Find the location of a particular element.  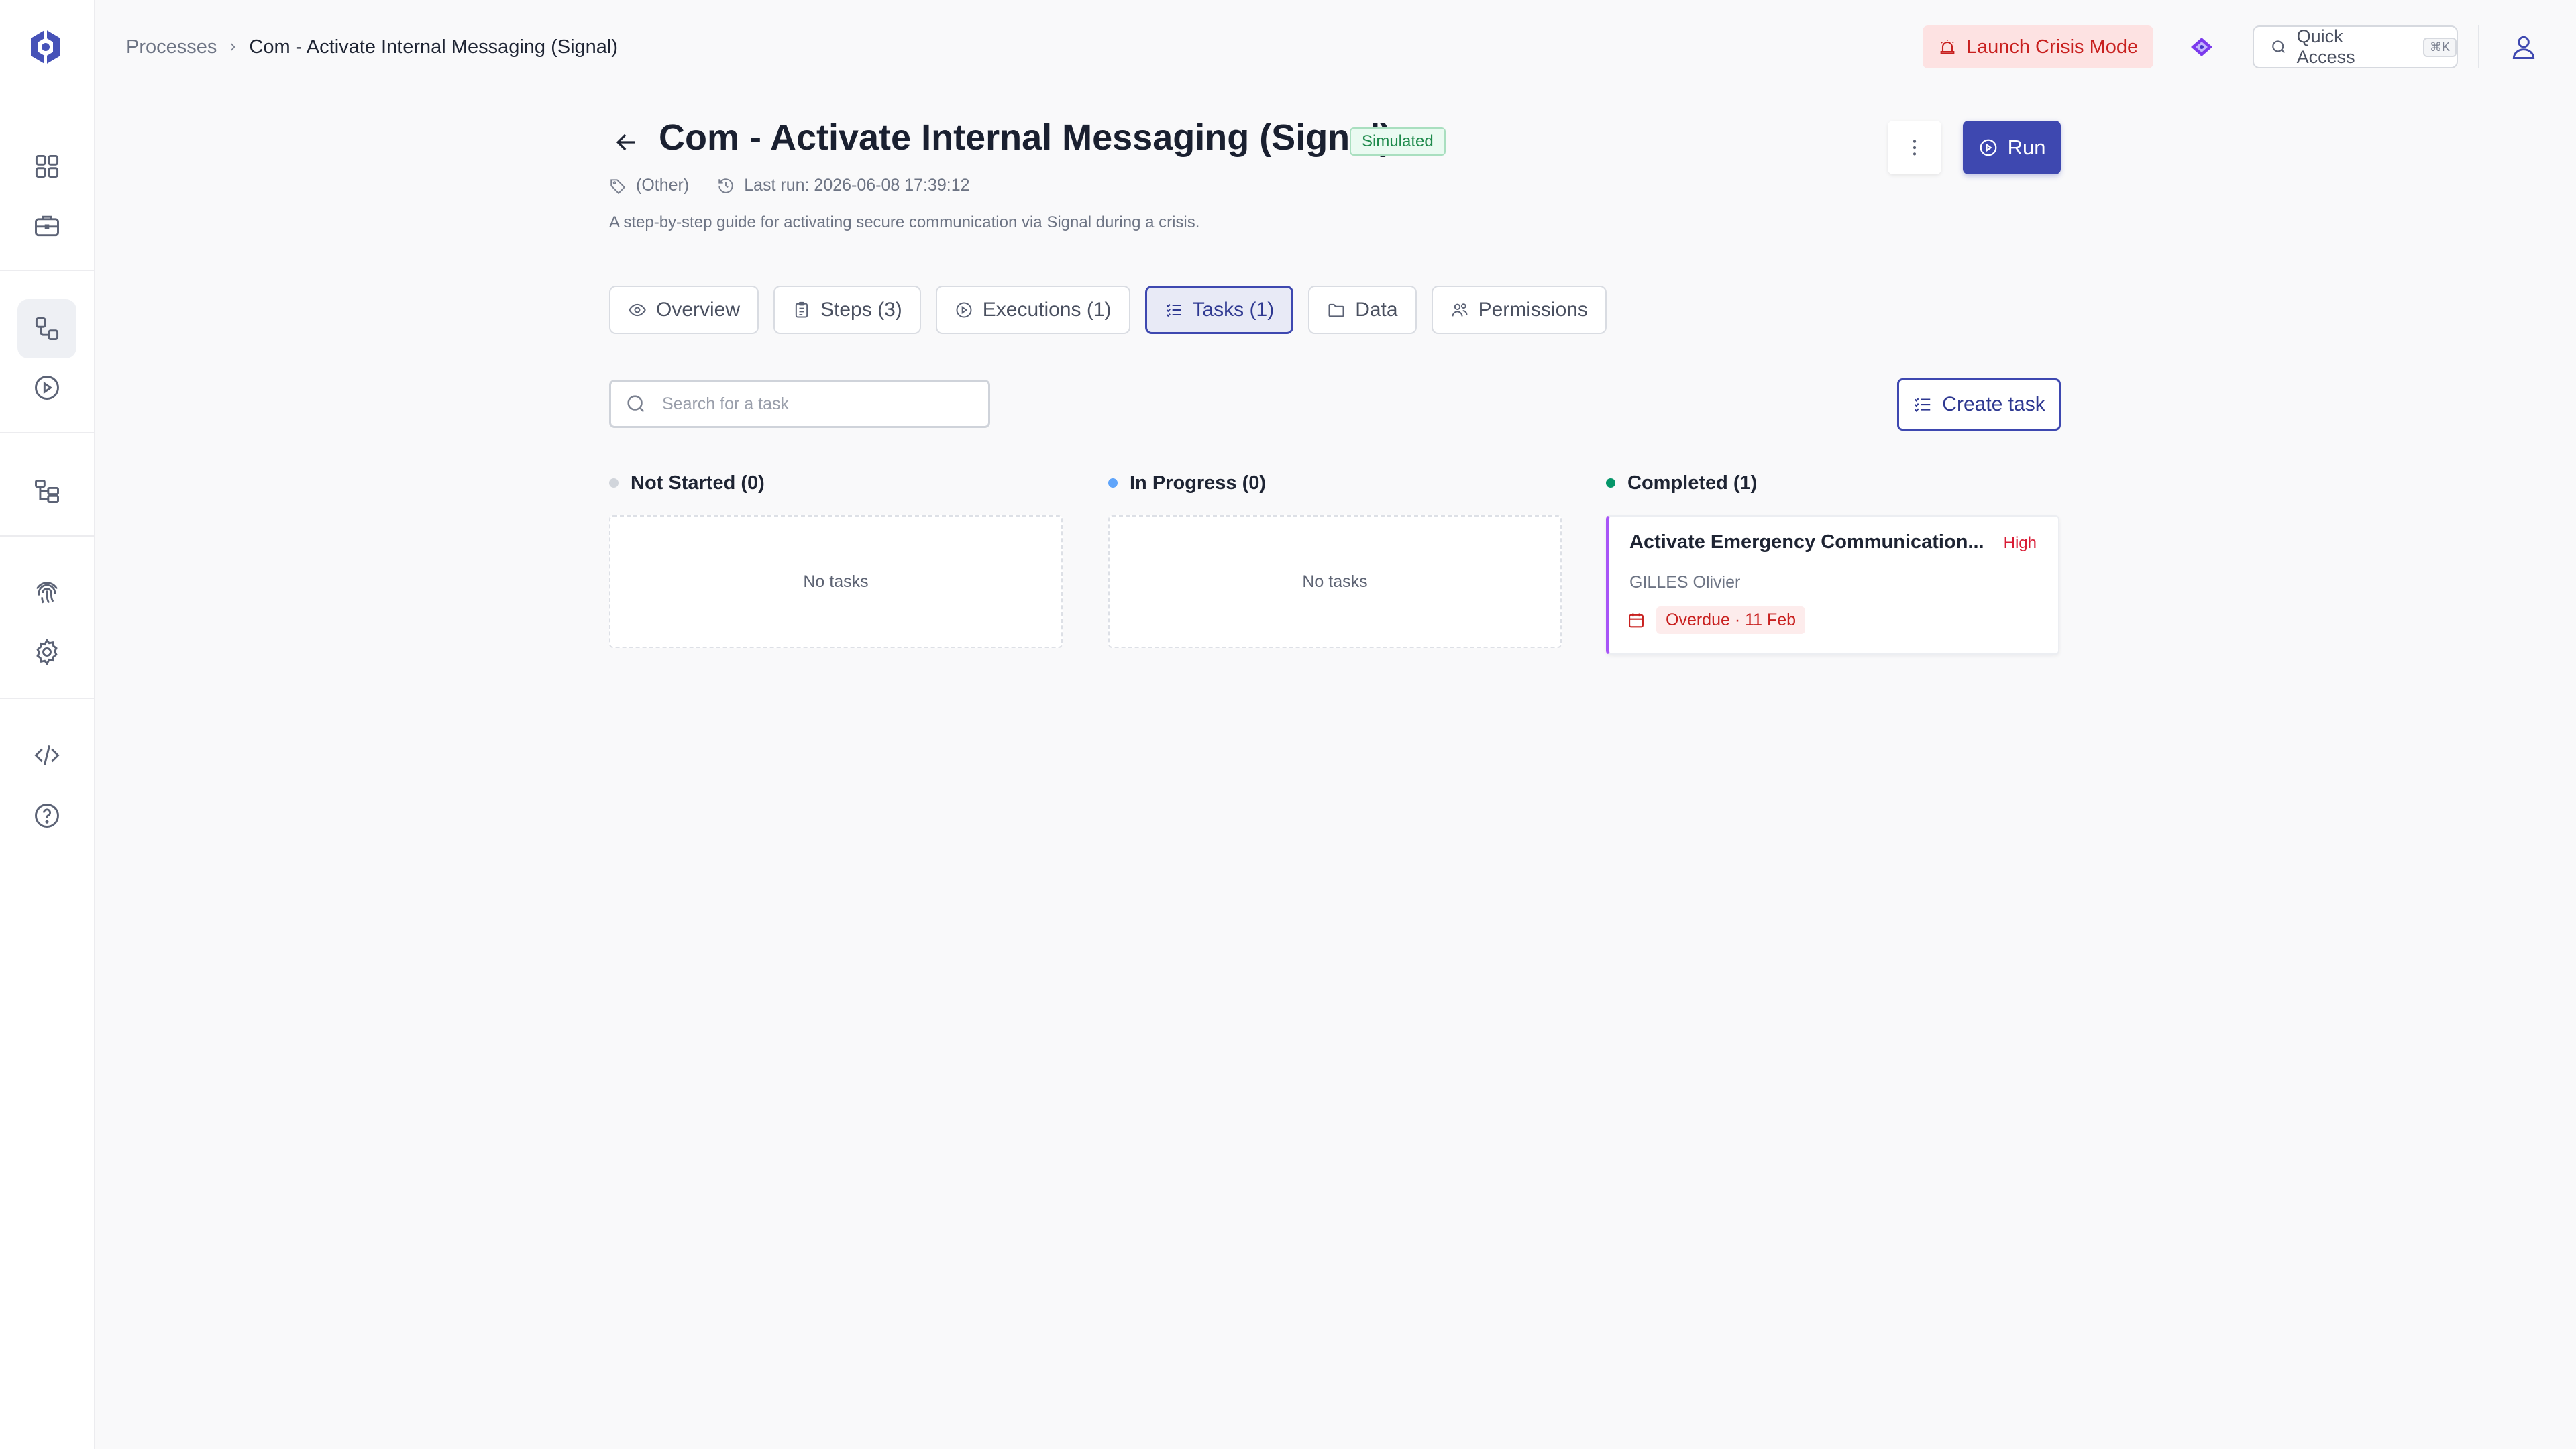

sidebar-item-settings is located at coordinates (46, 652).